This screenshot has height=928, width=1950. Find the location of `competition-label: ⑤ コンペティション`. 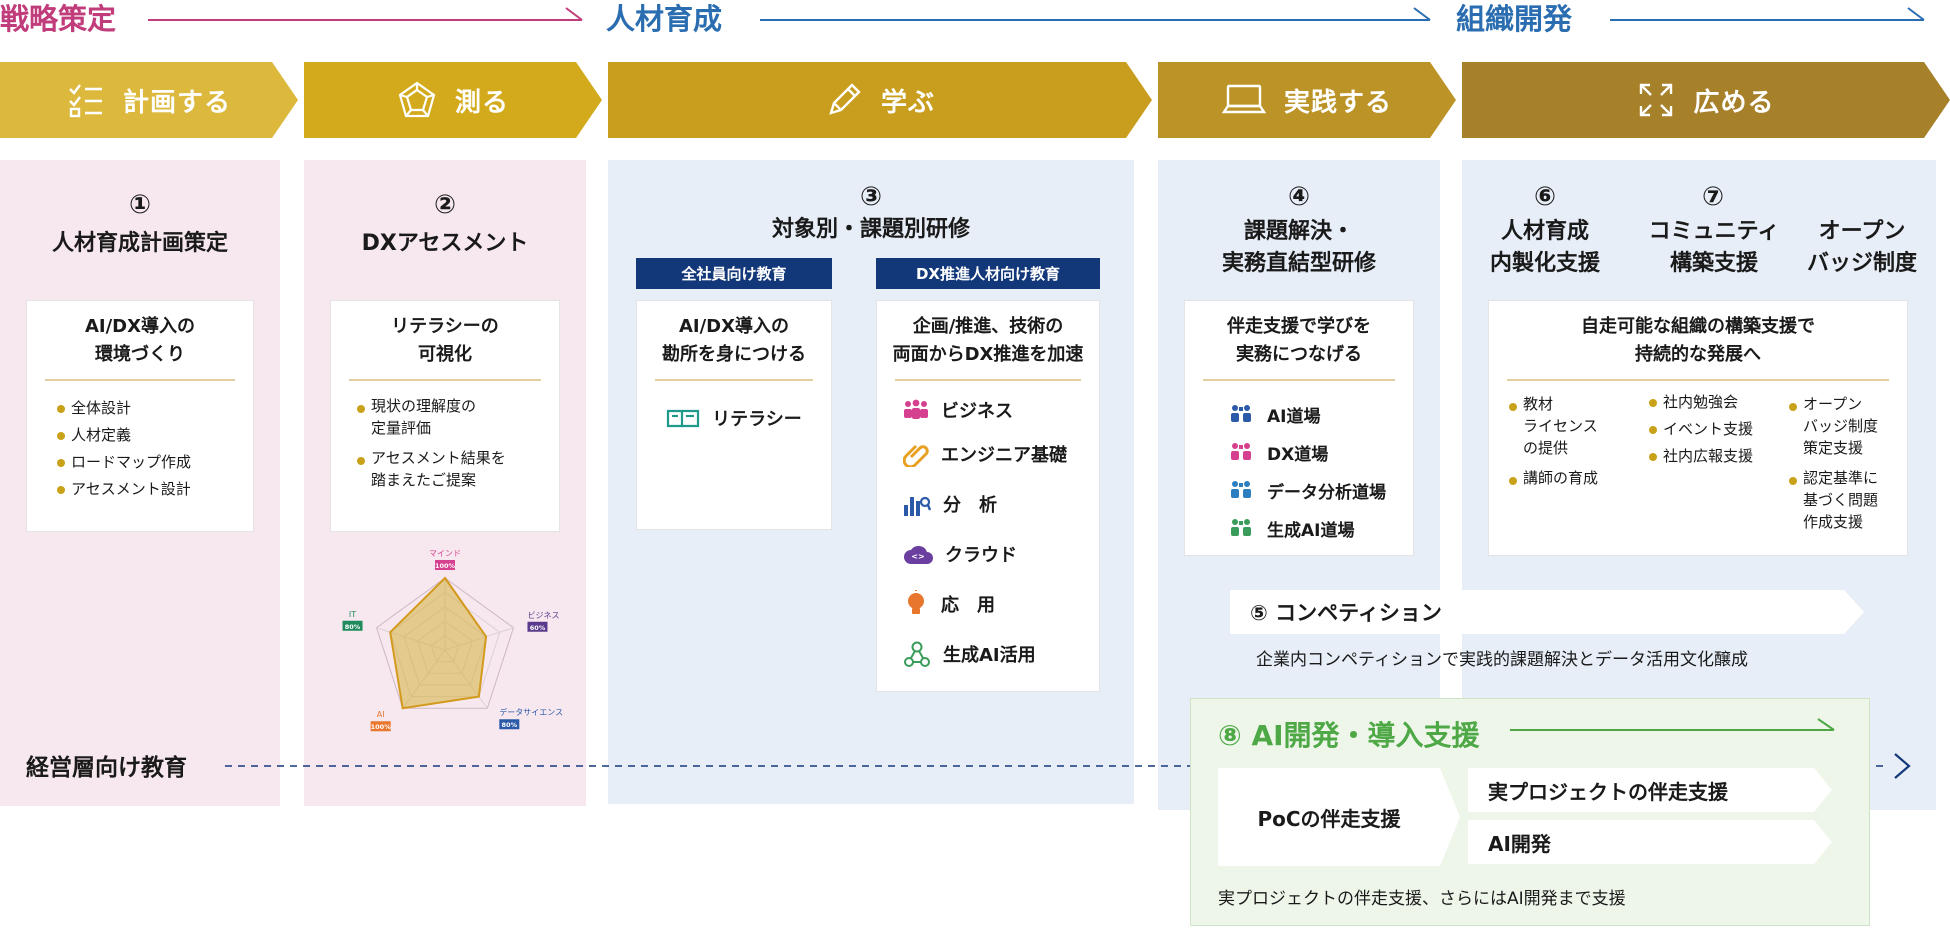

competition-label: ⑤ コンペティション is located at coordinates (1346, 613).